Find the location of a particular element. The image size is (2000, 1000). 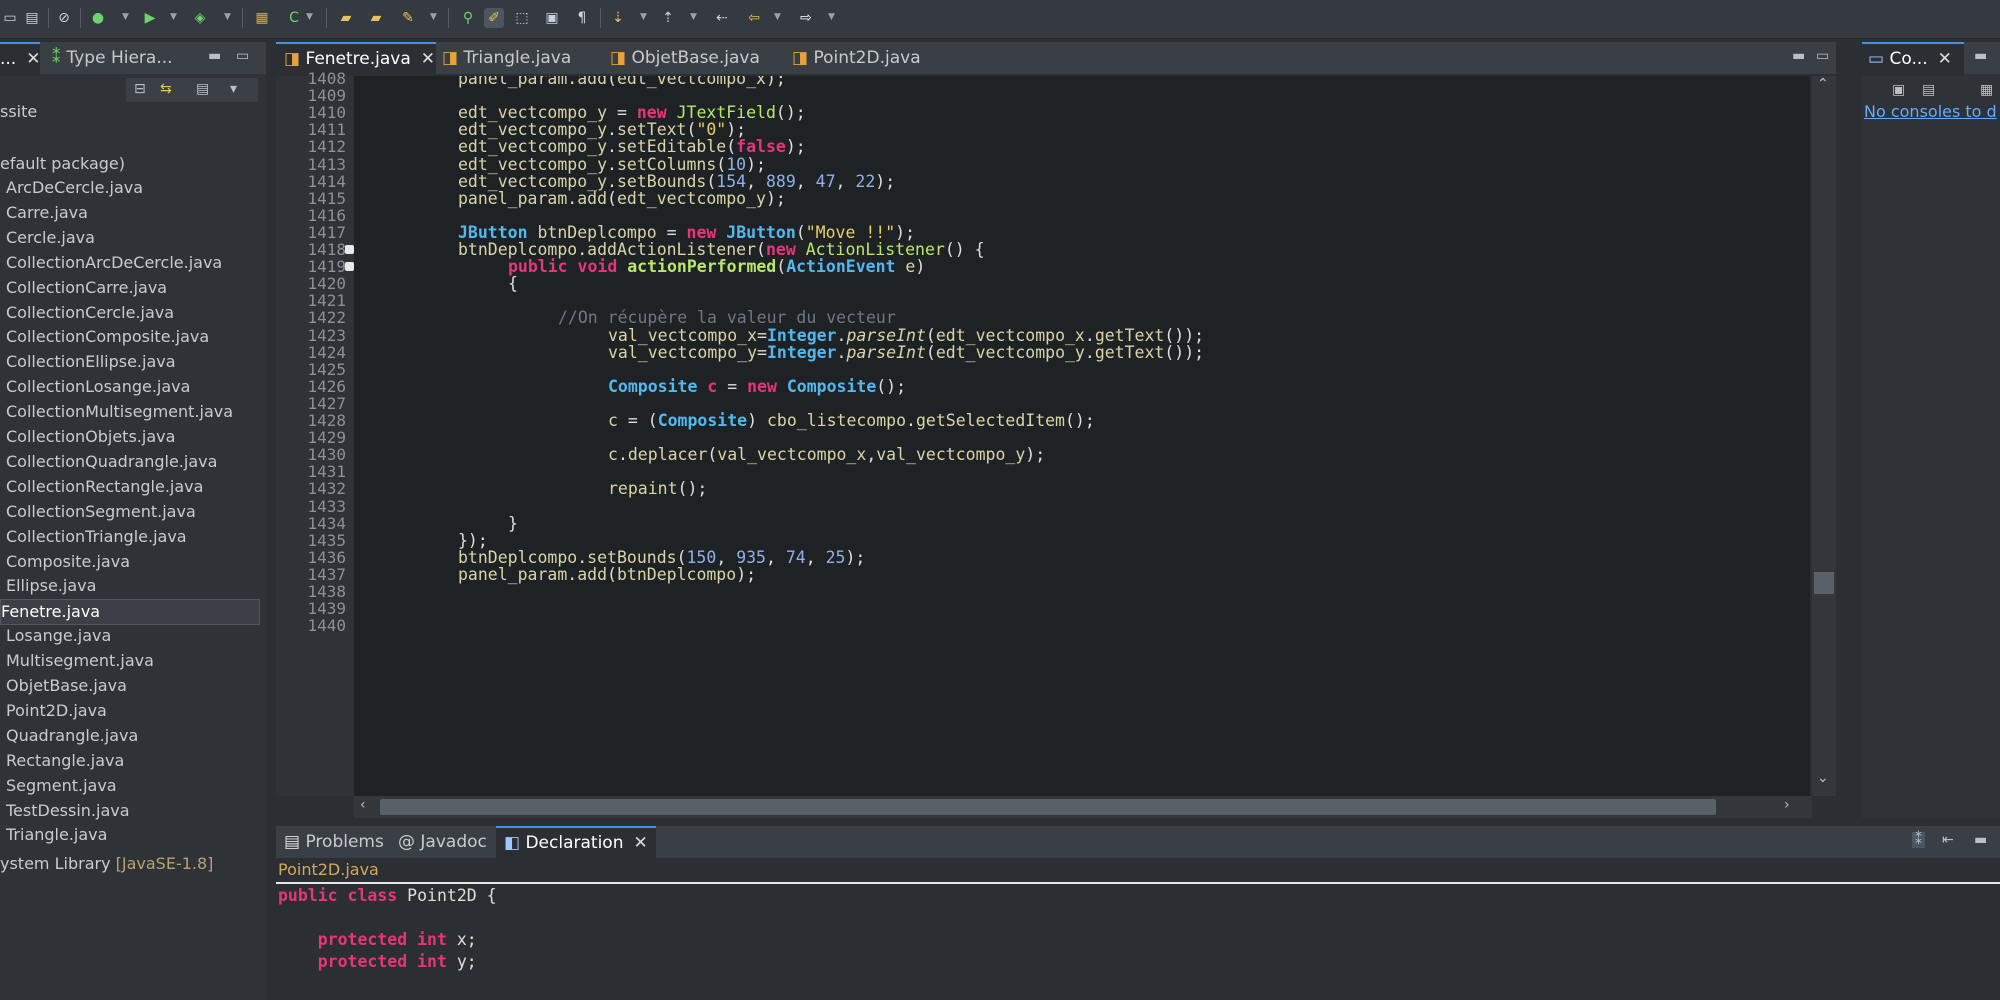

new-package-icon: ▦ is located at coordinates (262, 18).